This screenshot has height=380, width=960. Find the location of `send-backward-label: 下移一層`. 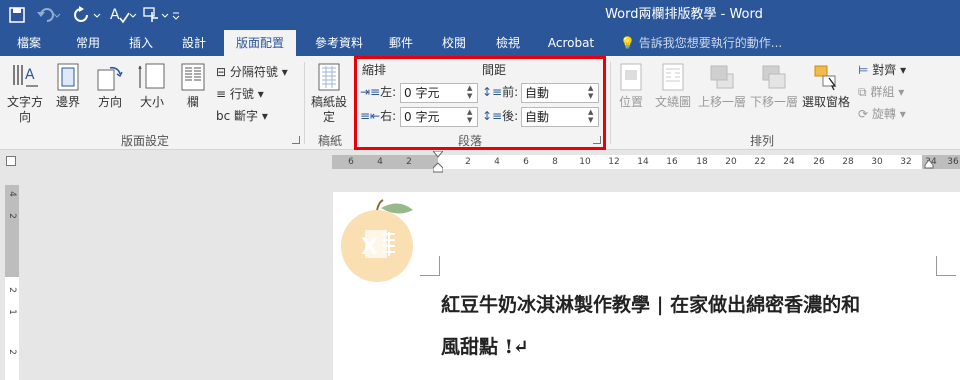

send-backward-label: 下移一層 is located at coordinates (773, 102).